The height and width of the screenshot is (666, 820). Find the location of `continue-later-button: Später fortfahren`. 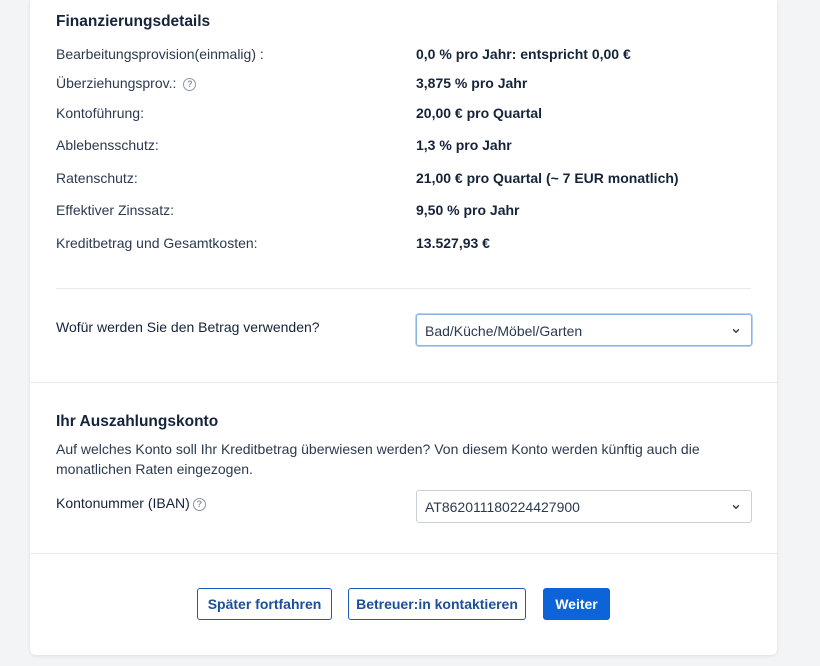

continue-later-button: Später fortfahren is located at coordinates (264, 604).